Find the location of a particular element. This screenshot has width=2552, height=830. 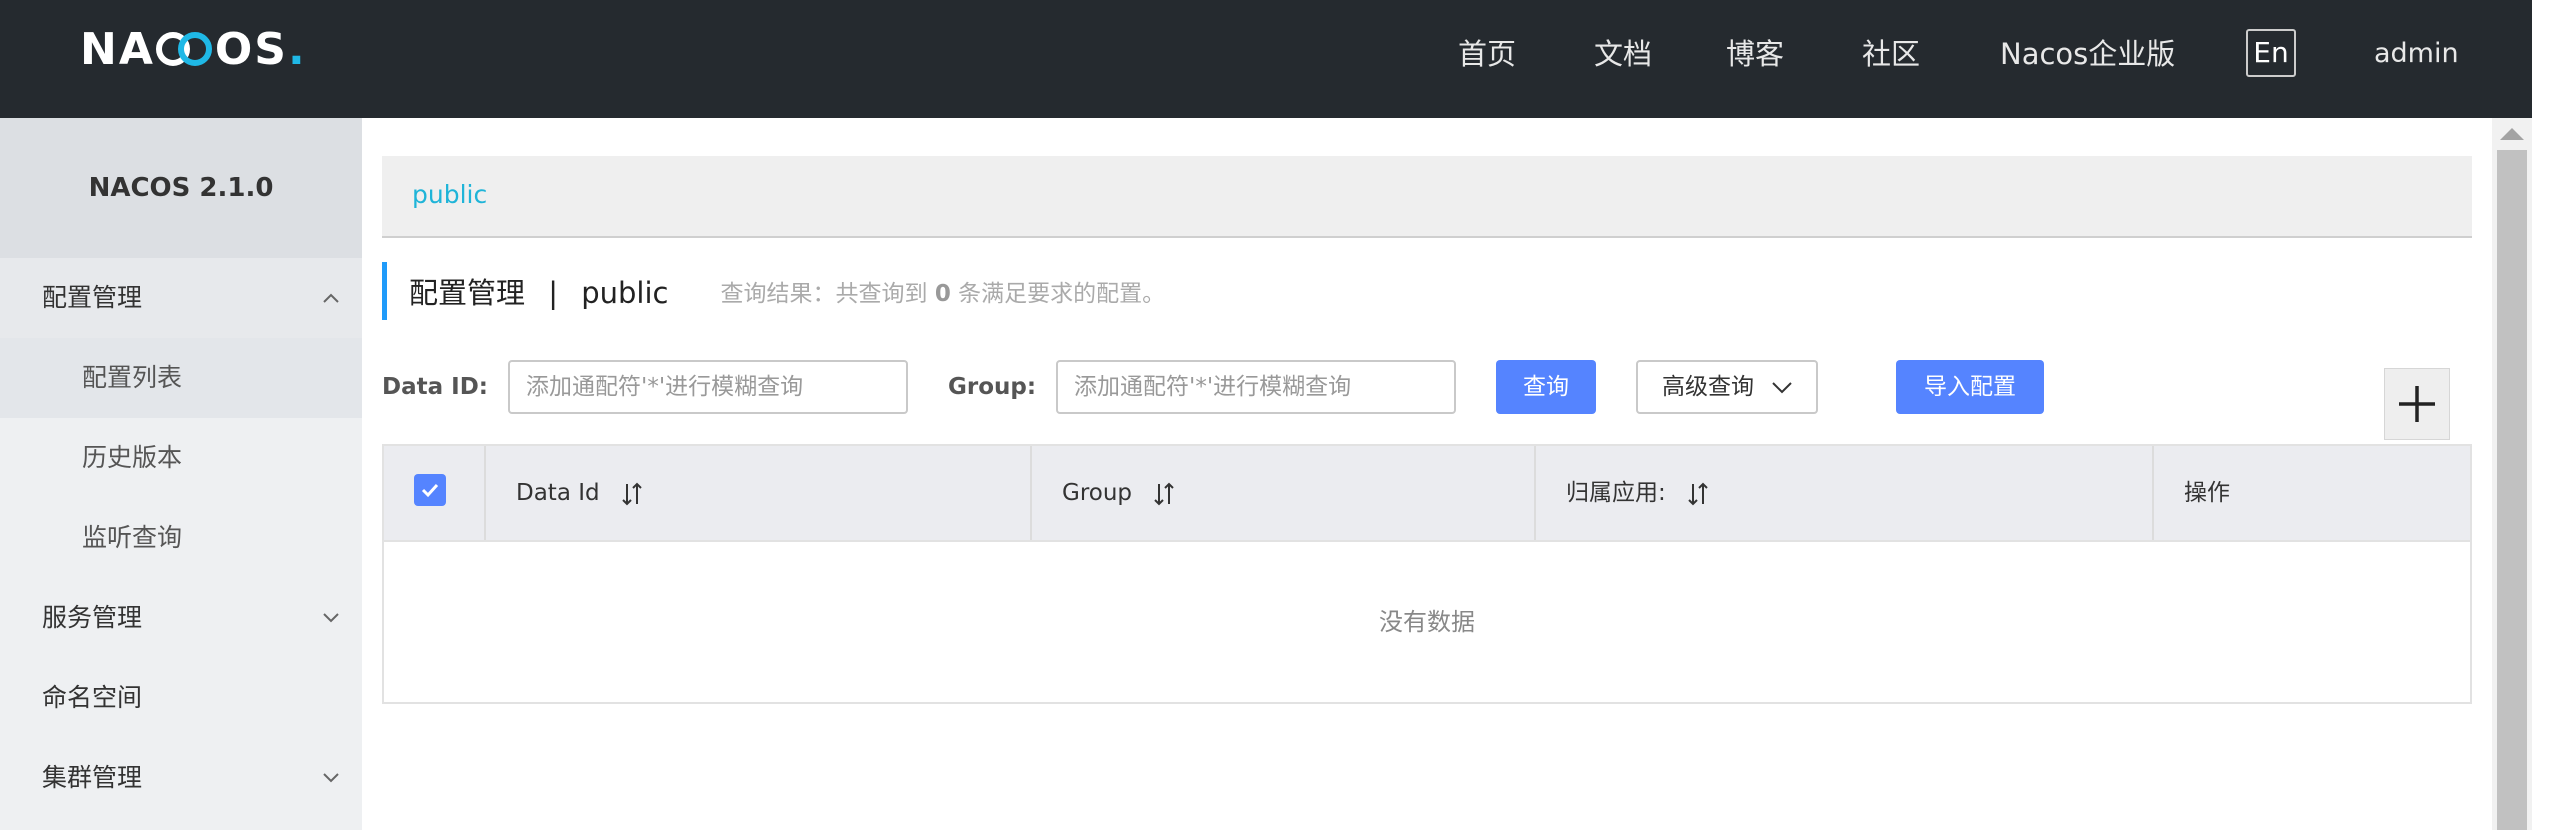

import-config-button: 导入配置 is located at coordinates (1970, 387).